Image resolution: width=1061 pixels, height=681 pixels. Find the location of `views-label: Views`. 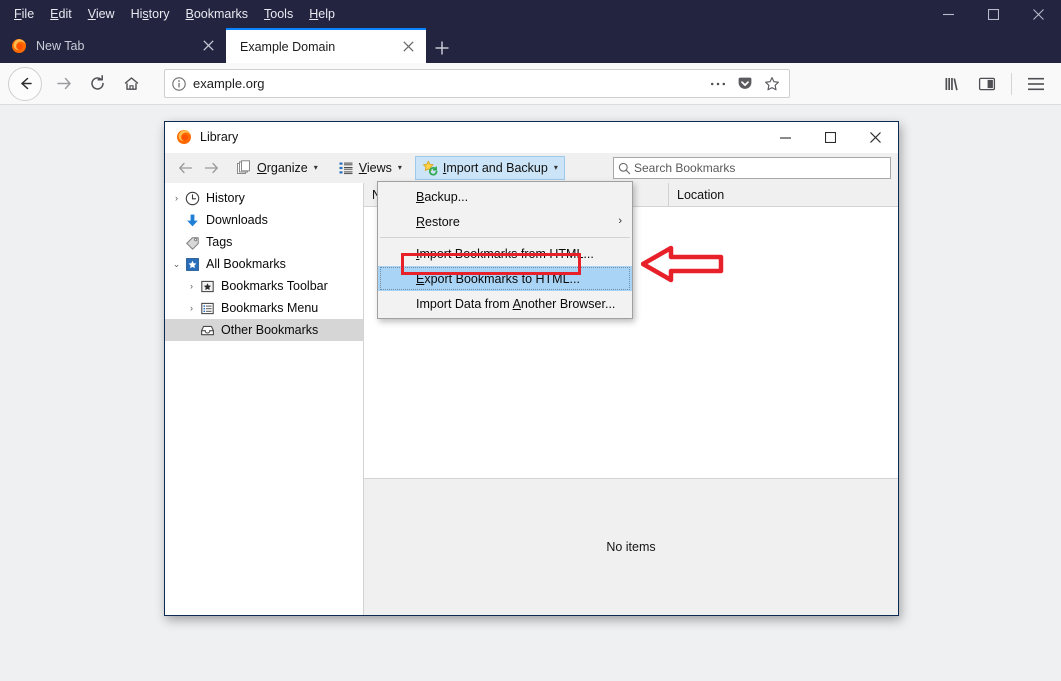

views-label: Views is located at coordinates (375, 168).